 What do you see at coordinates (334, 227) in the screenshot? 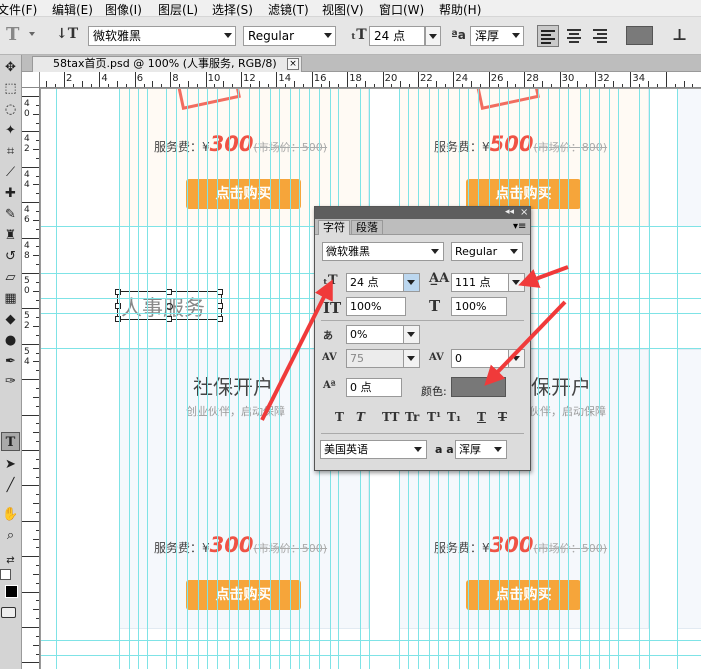
I see `tab-character: 字符` at bounding box center [334, 227].